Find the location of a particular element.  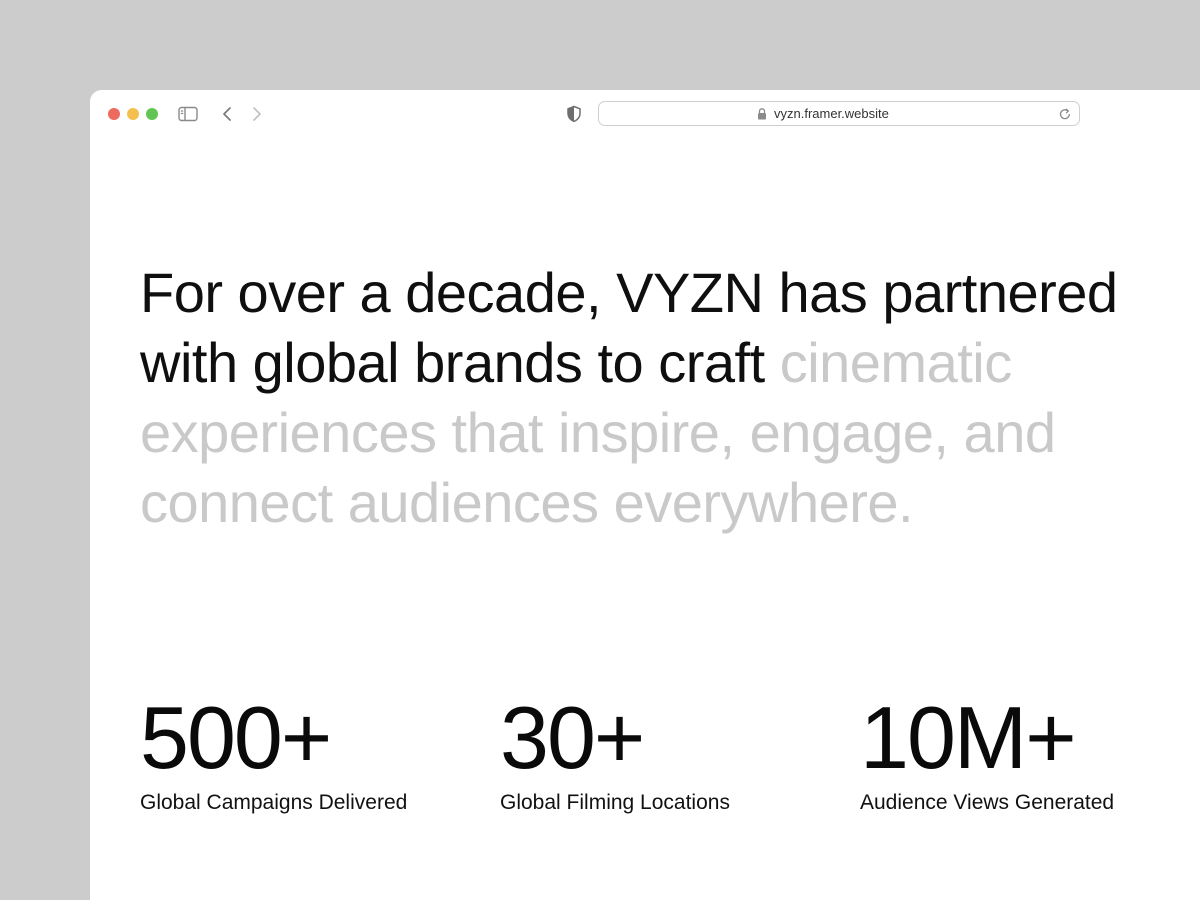

chevron-right-icon is located at coordinates (257, 114).